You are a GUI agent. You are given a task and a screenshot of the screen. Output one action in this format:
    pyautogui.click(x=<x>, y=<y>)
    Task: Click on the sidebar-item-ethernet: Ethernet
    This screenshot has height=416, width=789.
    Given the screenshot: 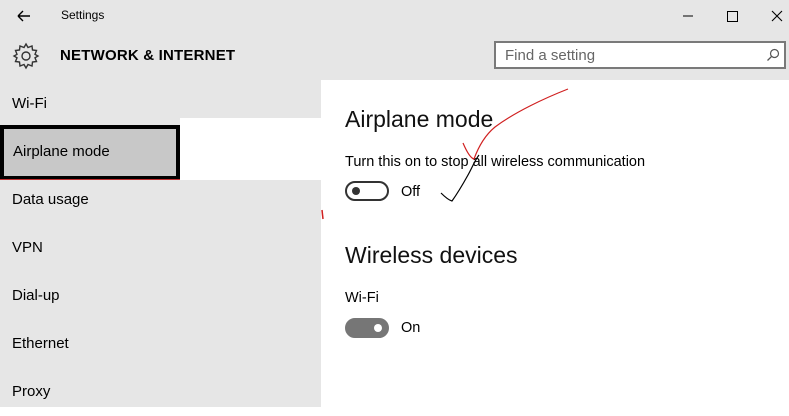 What is the action you would take?
    pyautogui.click(x=160, y=344)
    